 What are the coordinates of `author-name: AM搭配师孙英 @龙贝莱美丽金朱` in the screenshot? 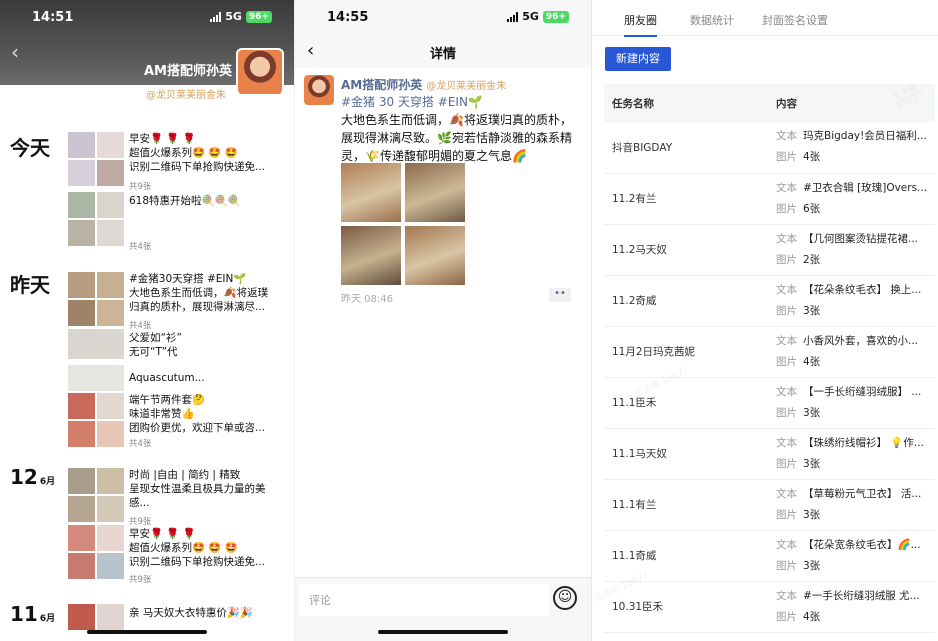 It's located at (423, 84).